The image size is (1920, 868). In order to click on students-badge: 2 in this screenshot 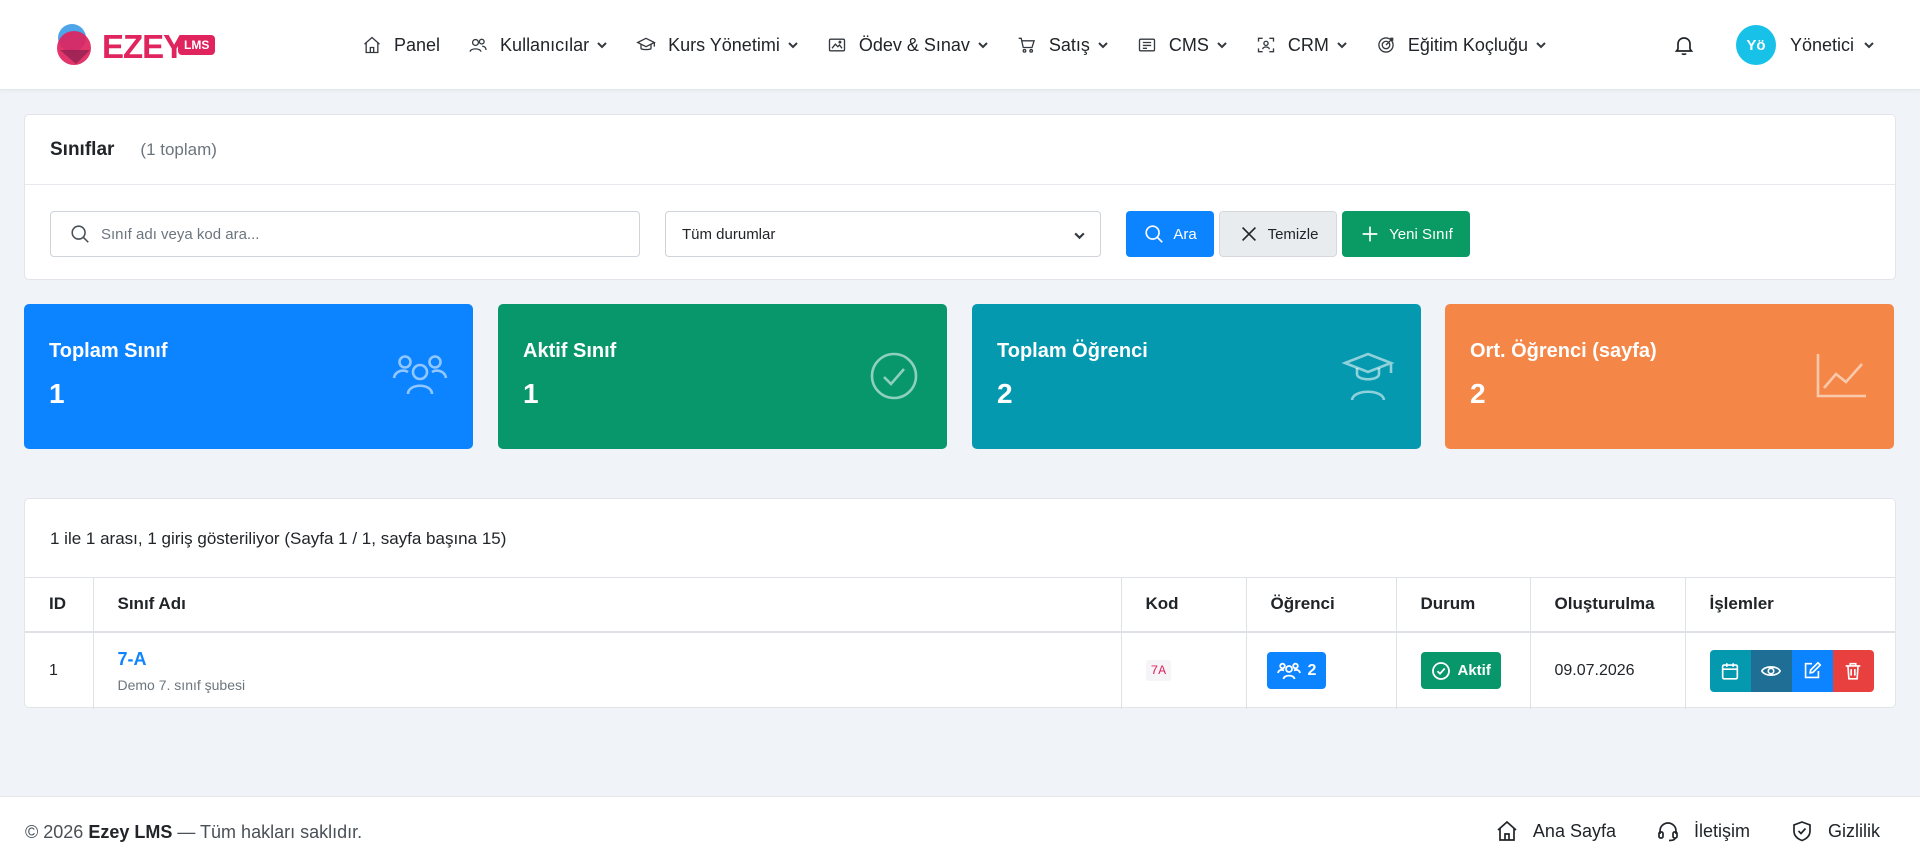, I will do `click(1296, 670)`.